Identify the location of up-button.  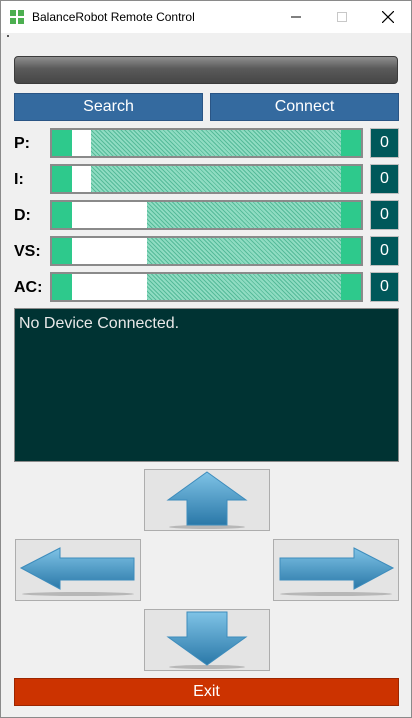
(207, 500).